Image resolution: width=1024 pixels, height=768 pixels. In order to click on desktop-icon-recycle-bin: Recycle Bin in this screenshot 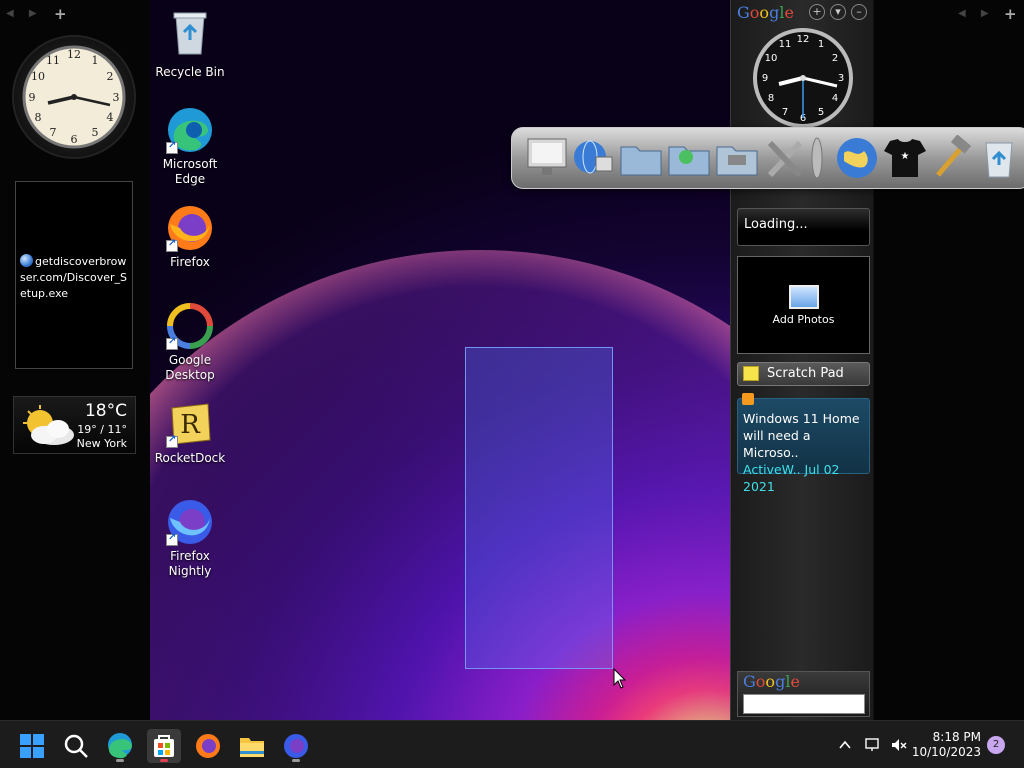, I will do `click(190, 45)`.